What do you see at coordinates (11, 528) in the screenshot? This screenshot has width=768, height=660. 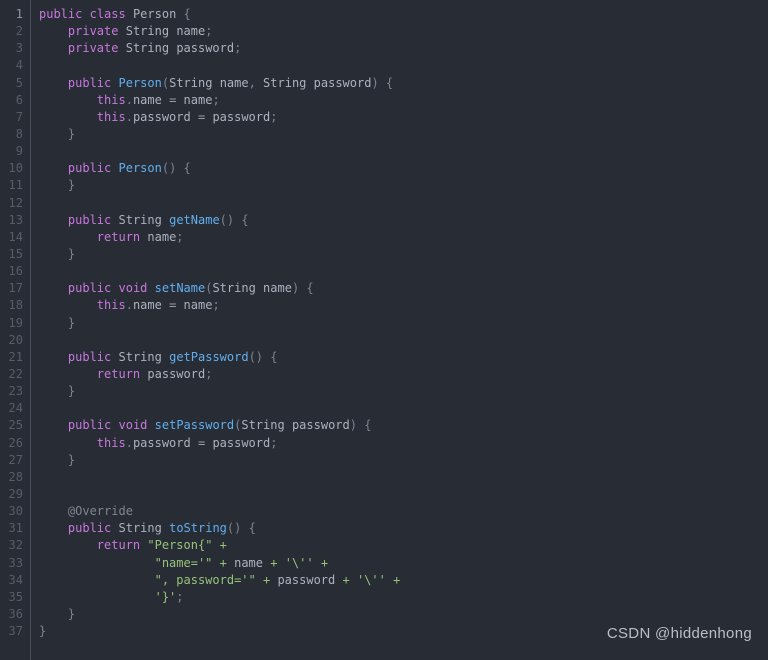 I see `line-number-31: 31` at bounding box center [11, 528].